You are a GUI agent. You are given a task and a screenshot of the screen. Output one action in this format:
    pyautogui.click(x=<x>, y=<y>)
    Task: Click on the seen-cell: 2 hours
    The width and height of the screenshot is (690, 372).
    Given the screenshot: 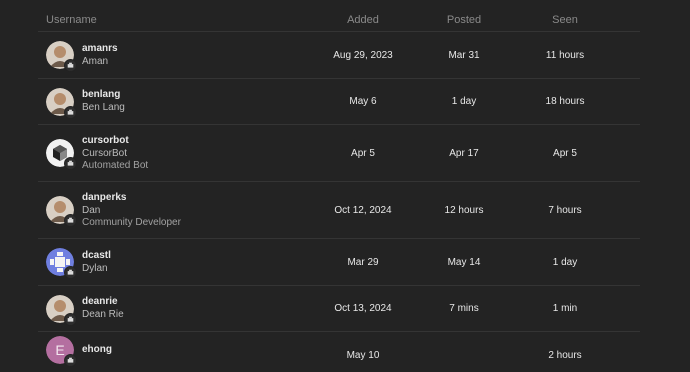 What is the action you would take?
    pyautogui.click(x=565, y=355)
    